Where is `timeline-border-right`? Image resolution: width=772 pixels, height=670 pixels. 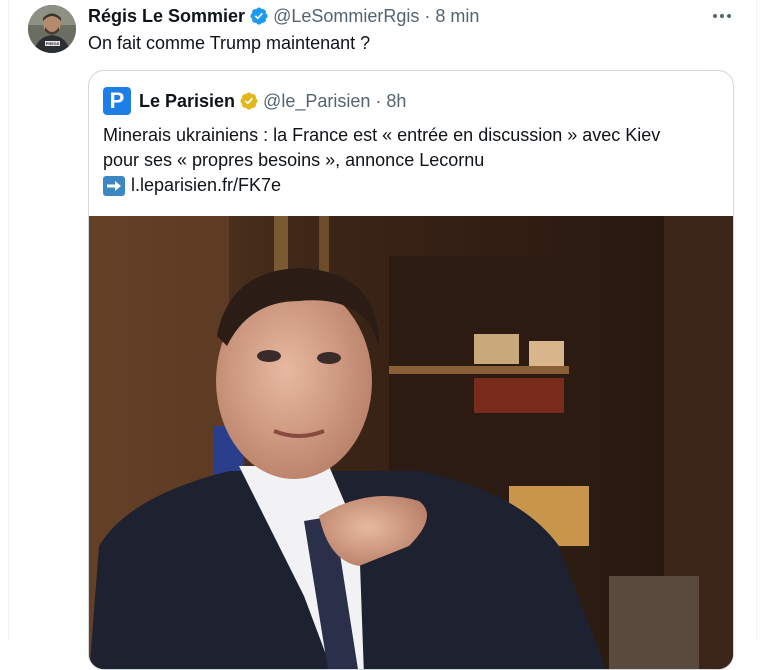
timeline-border-right is located at coordinates (756, 320).